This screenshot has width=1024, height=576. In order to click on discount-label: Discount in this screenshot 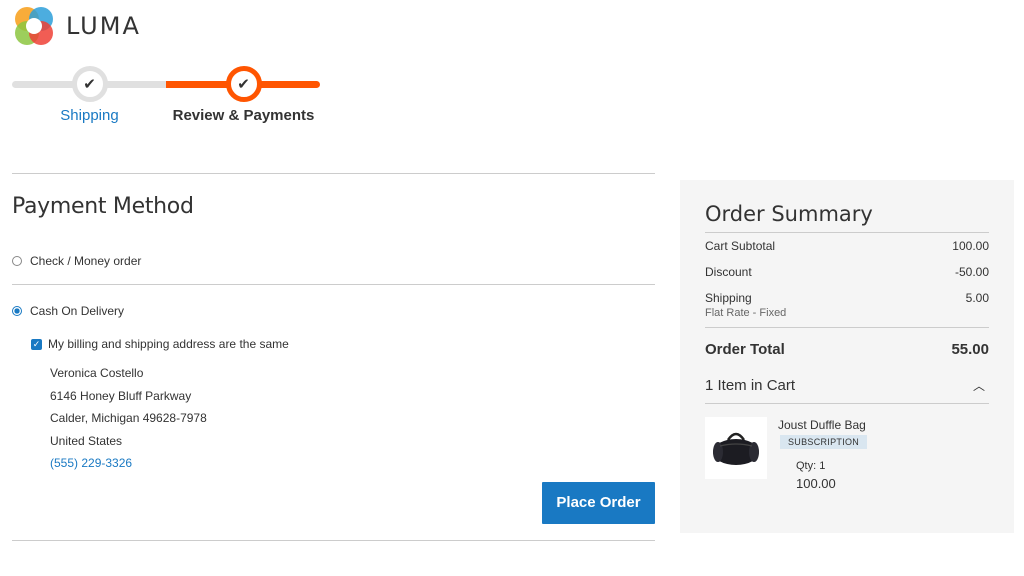, I will do `click(728, 272)`.